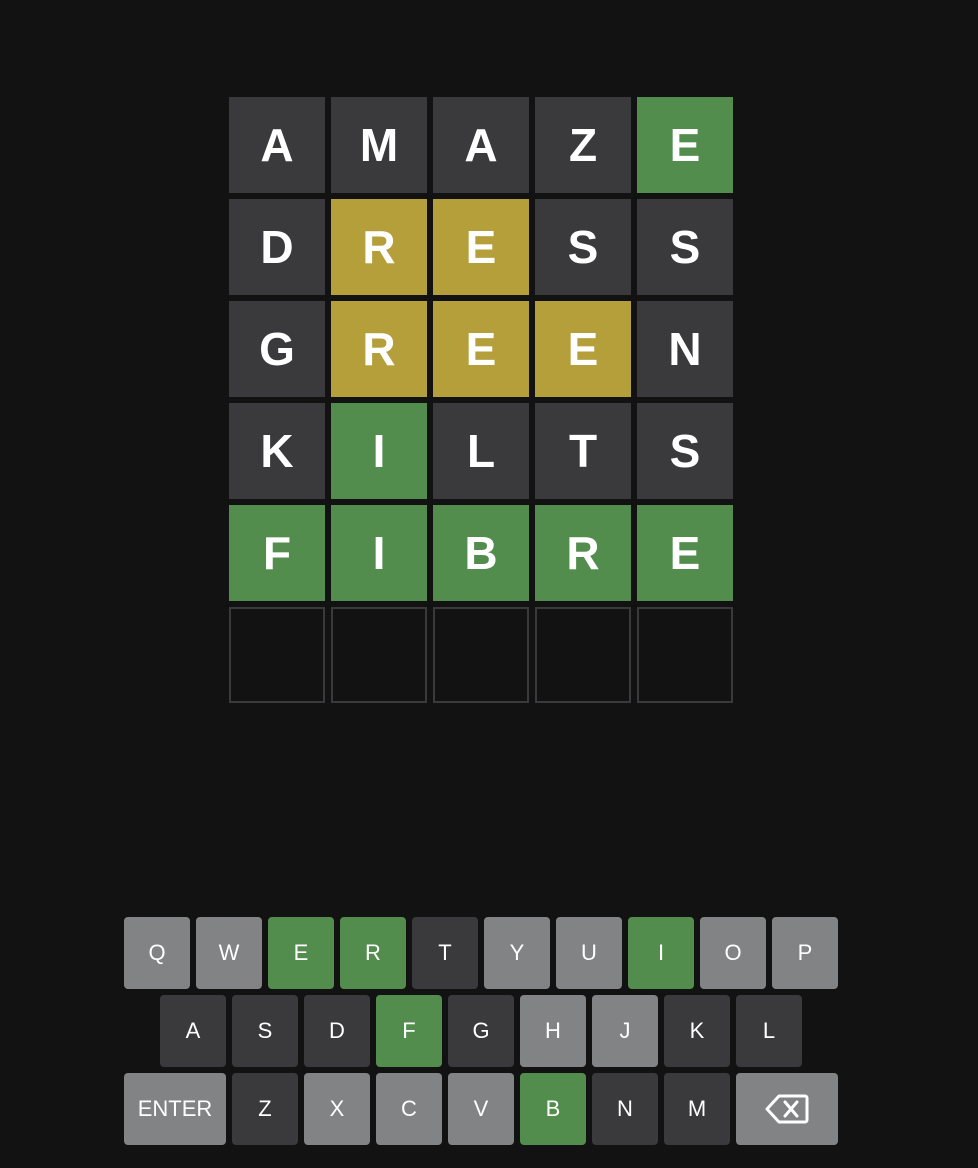  I want to click on letter-tile: T, so click(583, 451).